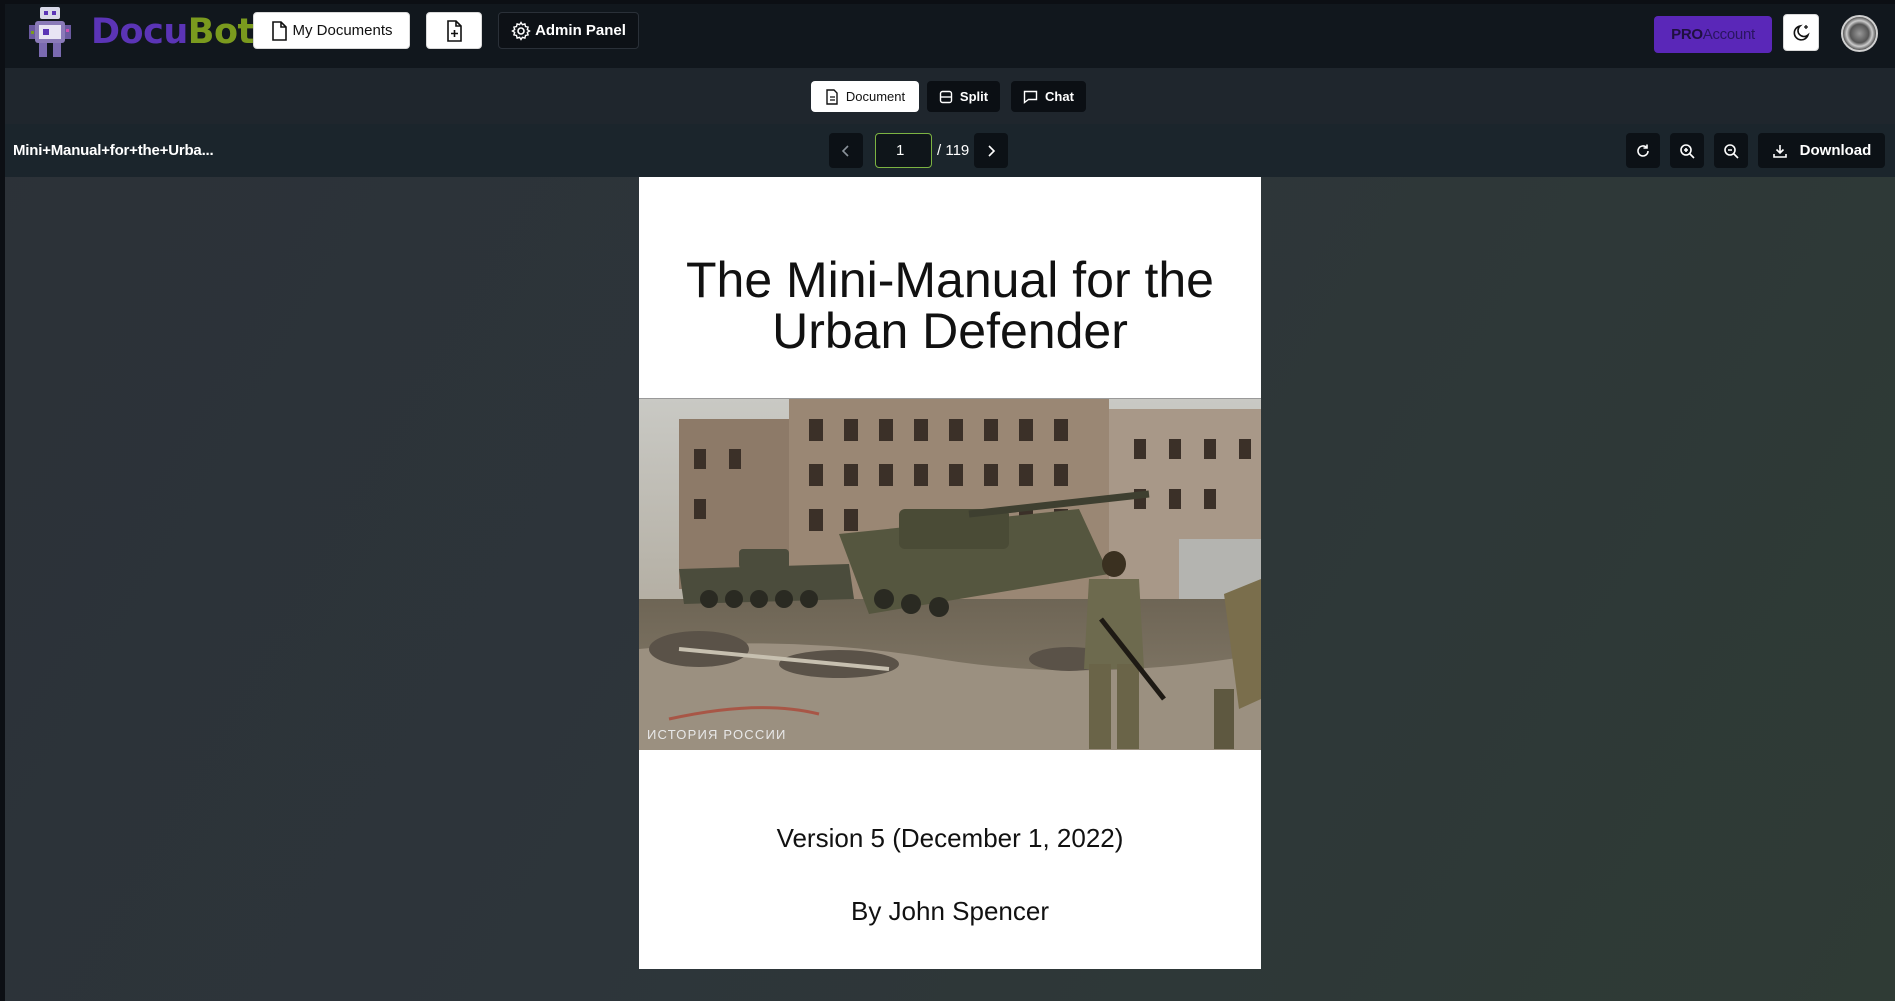 This screenshot has height=1001, width=1895. I want to click on chevron-left-icon, so click(845, 150).